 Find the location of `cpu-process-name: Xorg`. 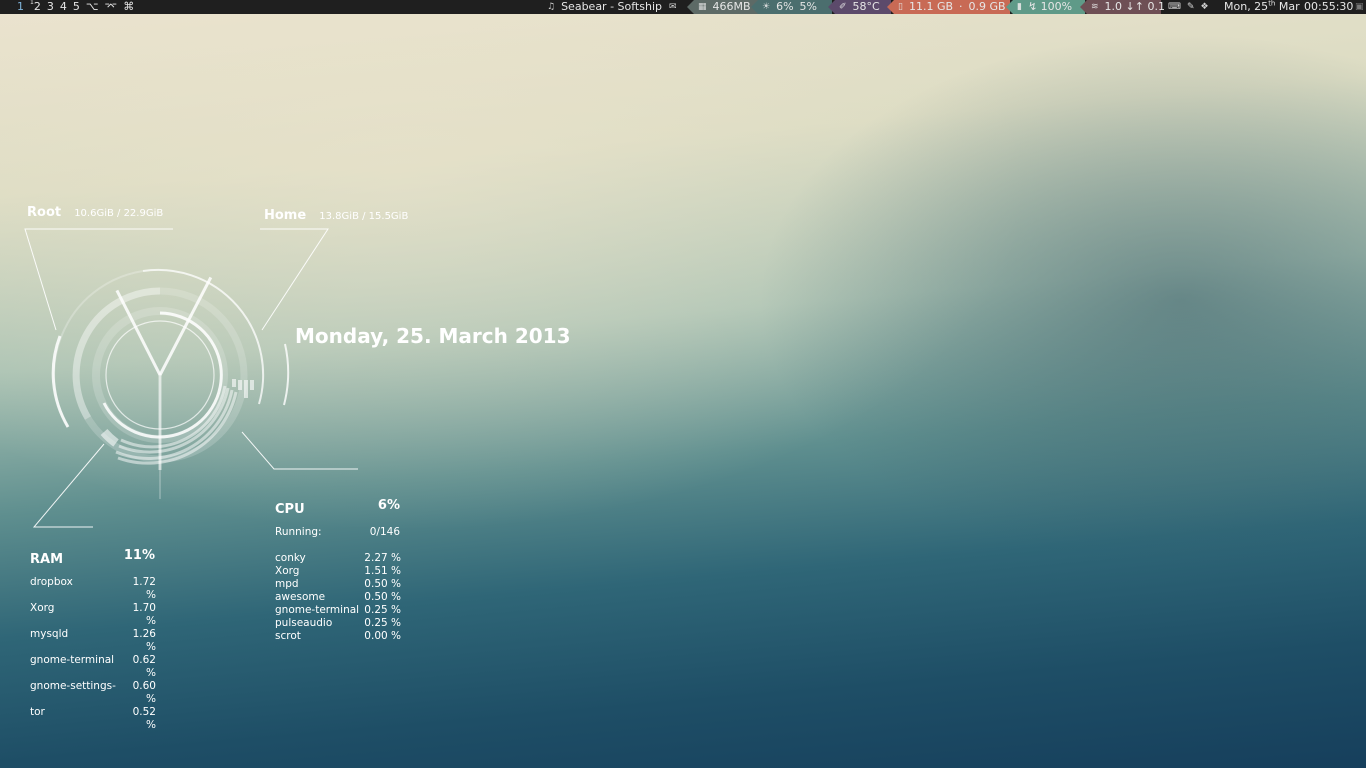

cpu-process-name: Xorg is located at coordinates (287, 571).